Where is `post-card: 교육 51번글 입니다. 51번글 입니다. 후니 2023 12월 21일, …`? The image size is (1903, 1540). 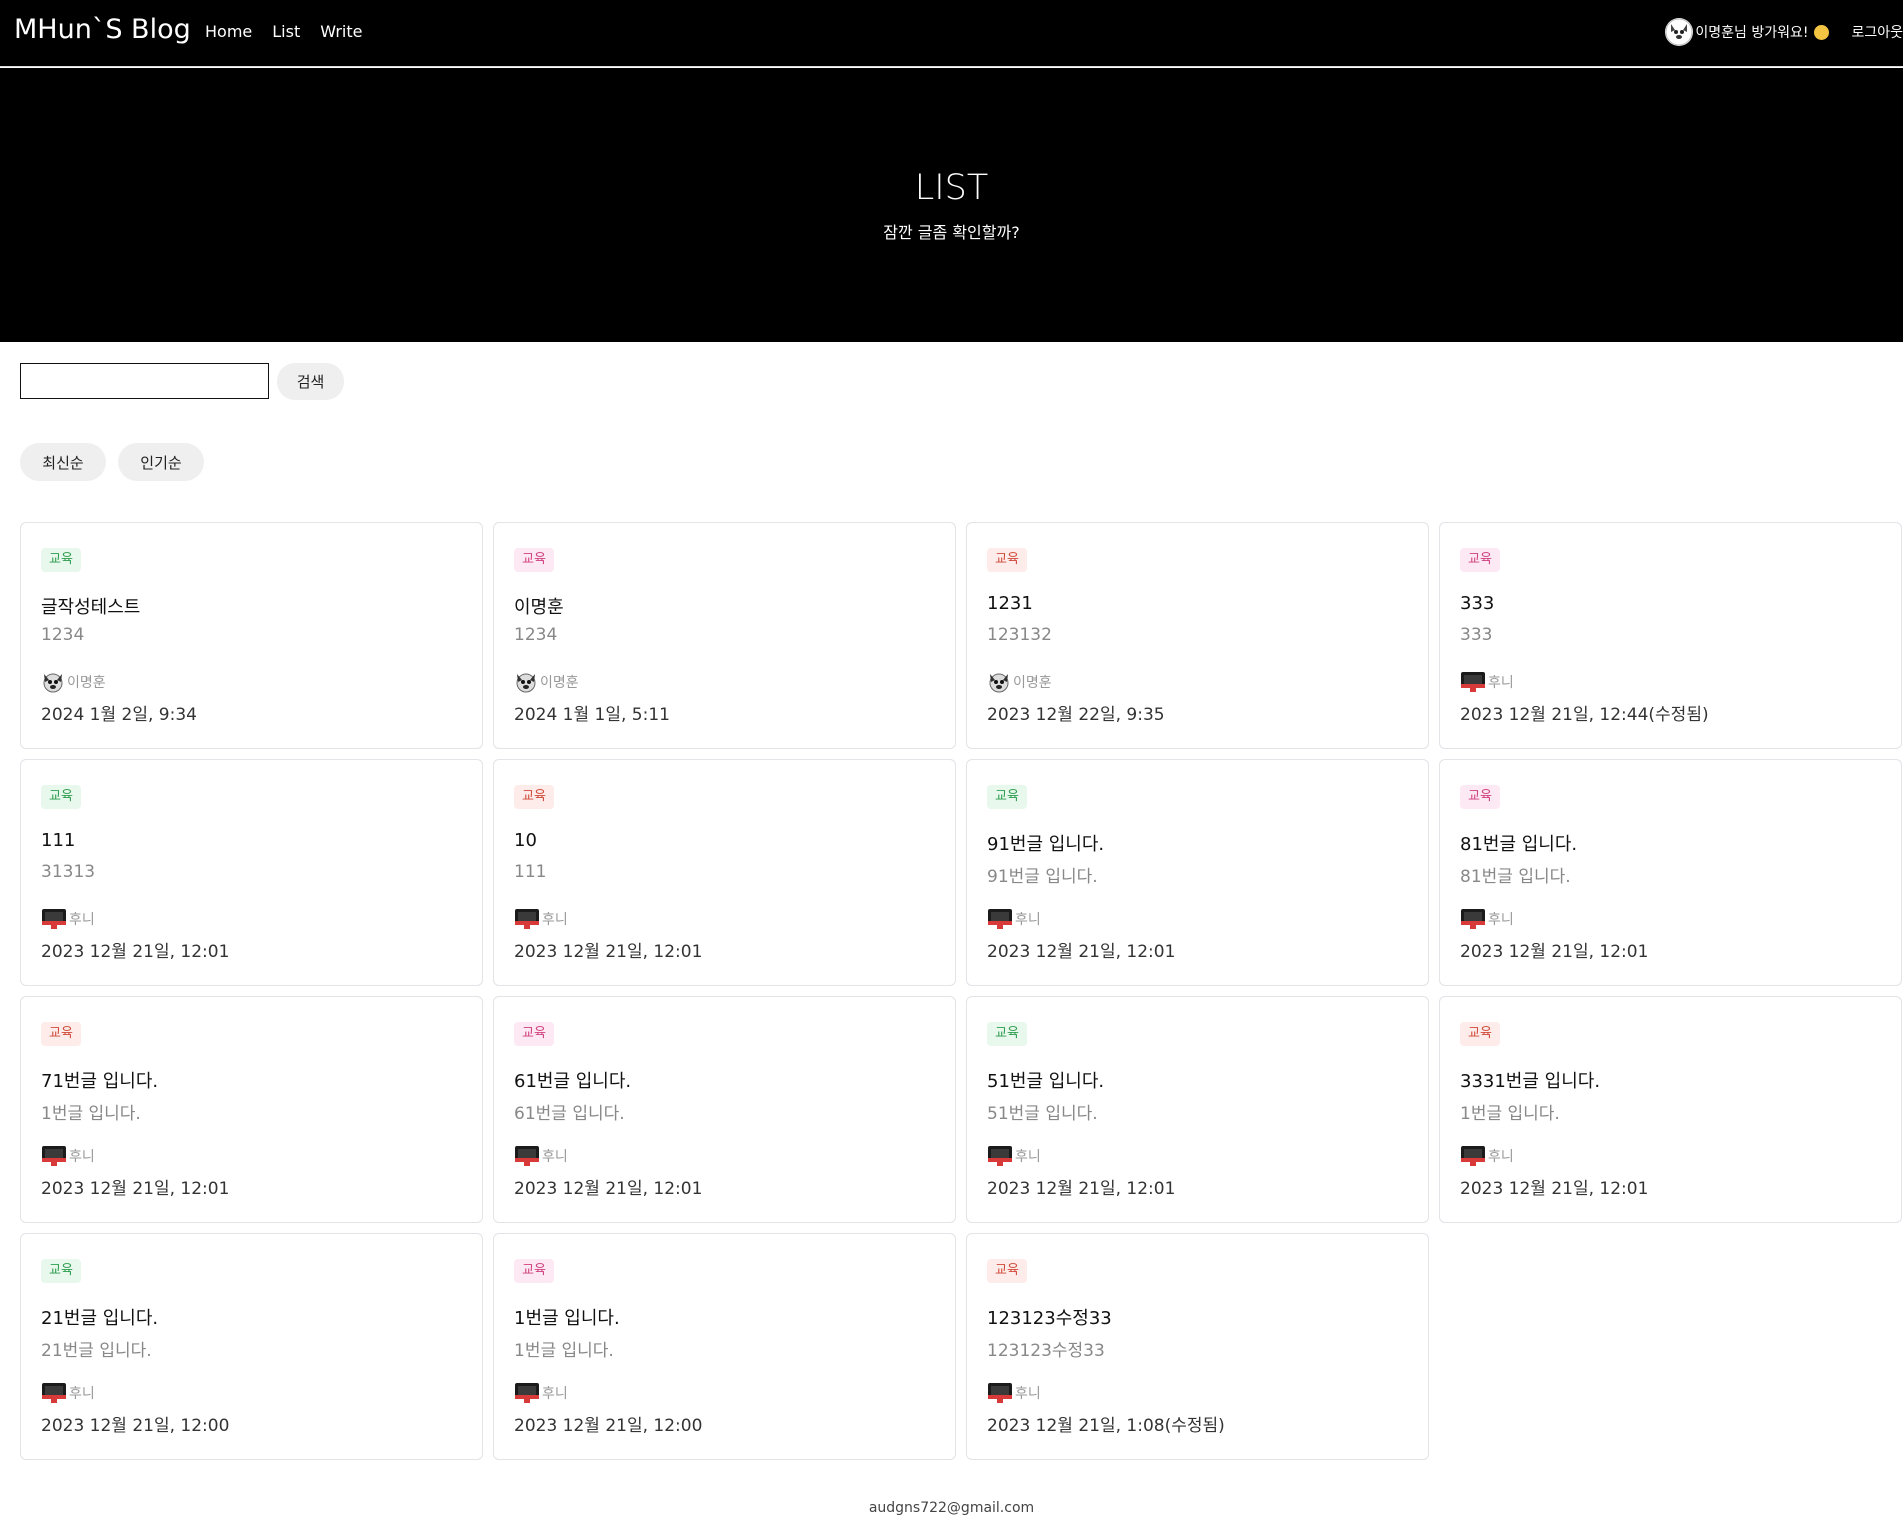 post-card: 교육 51번글 입니다. 51번글 입니다. 후니 2023 12월 21일, … is located at coordinates (1197, 1109).